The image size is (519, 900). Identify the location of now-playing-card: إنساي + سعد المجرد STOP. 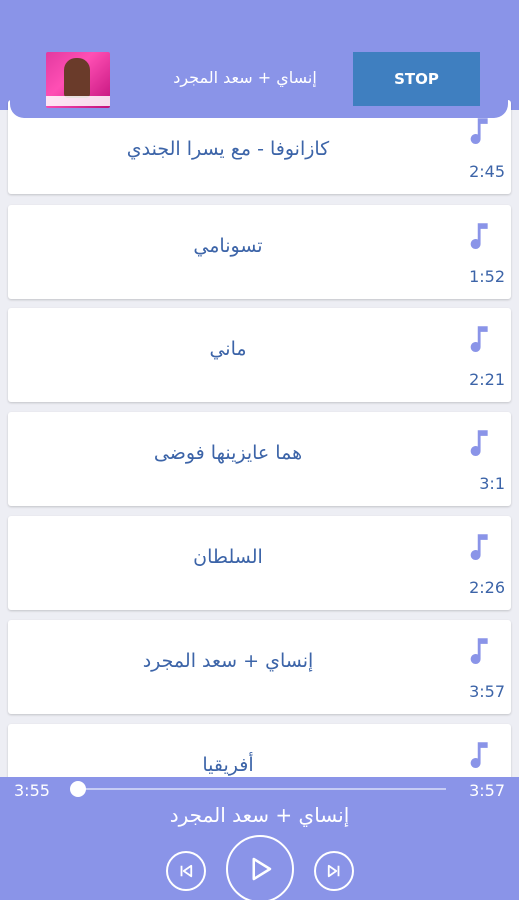
(259, 80).